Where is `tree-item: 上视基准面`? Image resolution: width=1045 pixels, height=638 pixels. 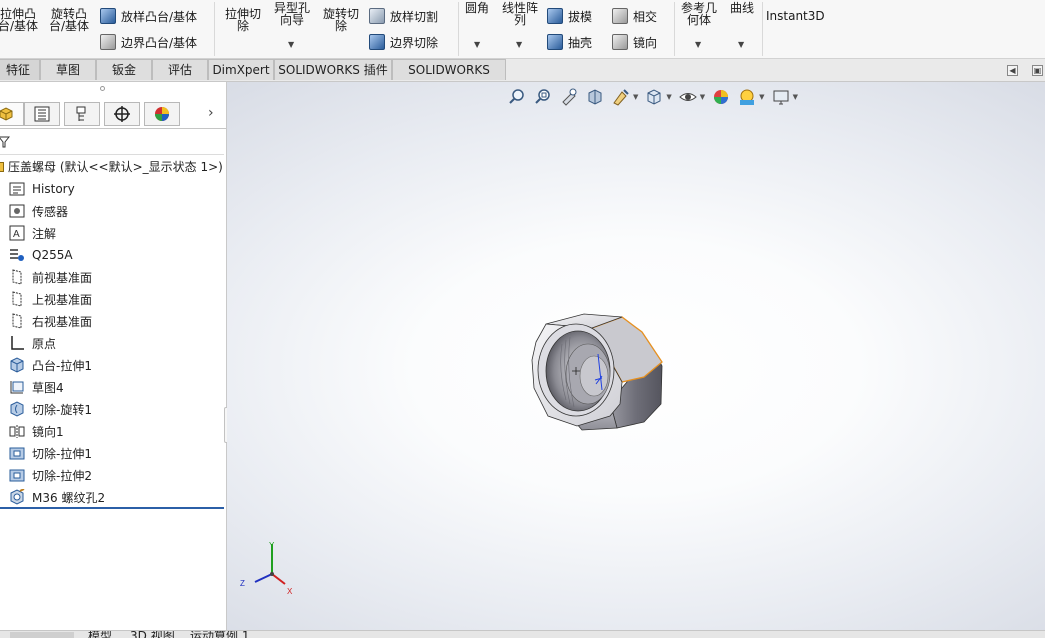
tree-item: 上视基准面 is located at coordinates (50, 299).